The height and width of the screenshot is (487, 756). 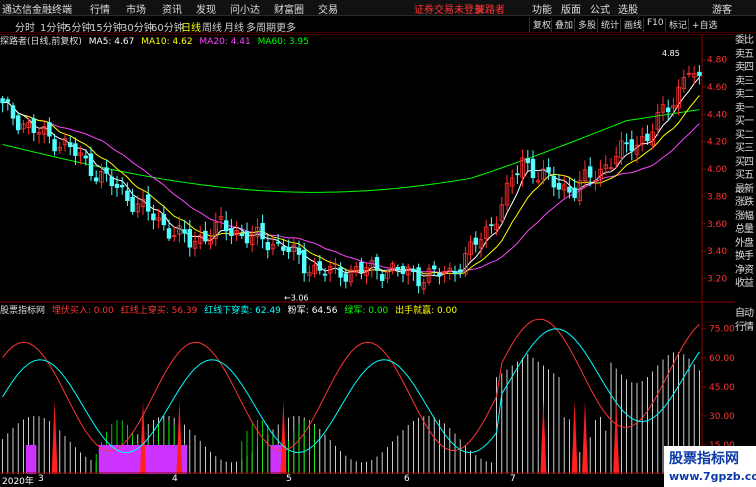 I want to click on ma60-label: MA60: 3.95, so click(x=283, y=42).